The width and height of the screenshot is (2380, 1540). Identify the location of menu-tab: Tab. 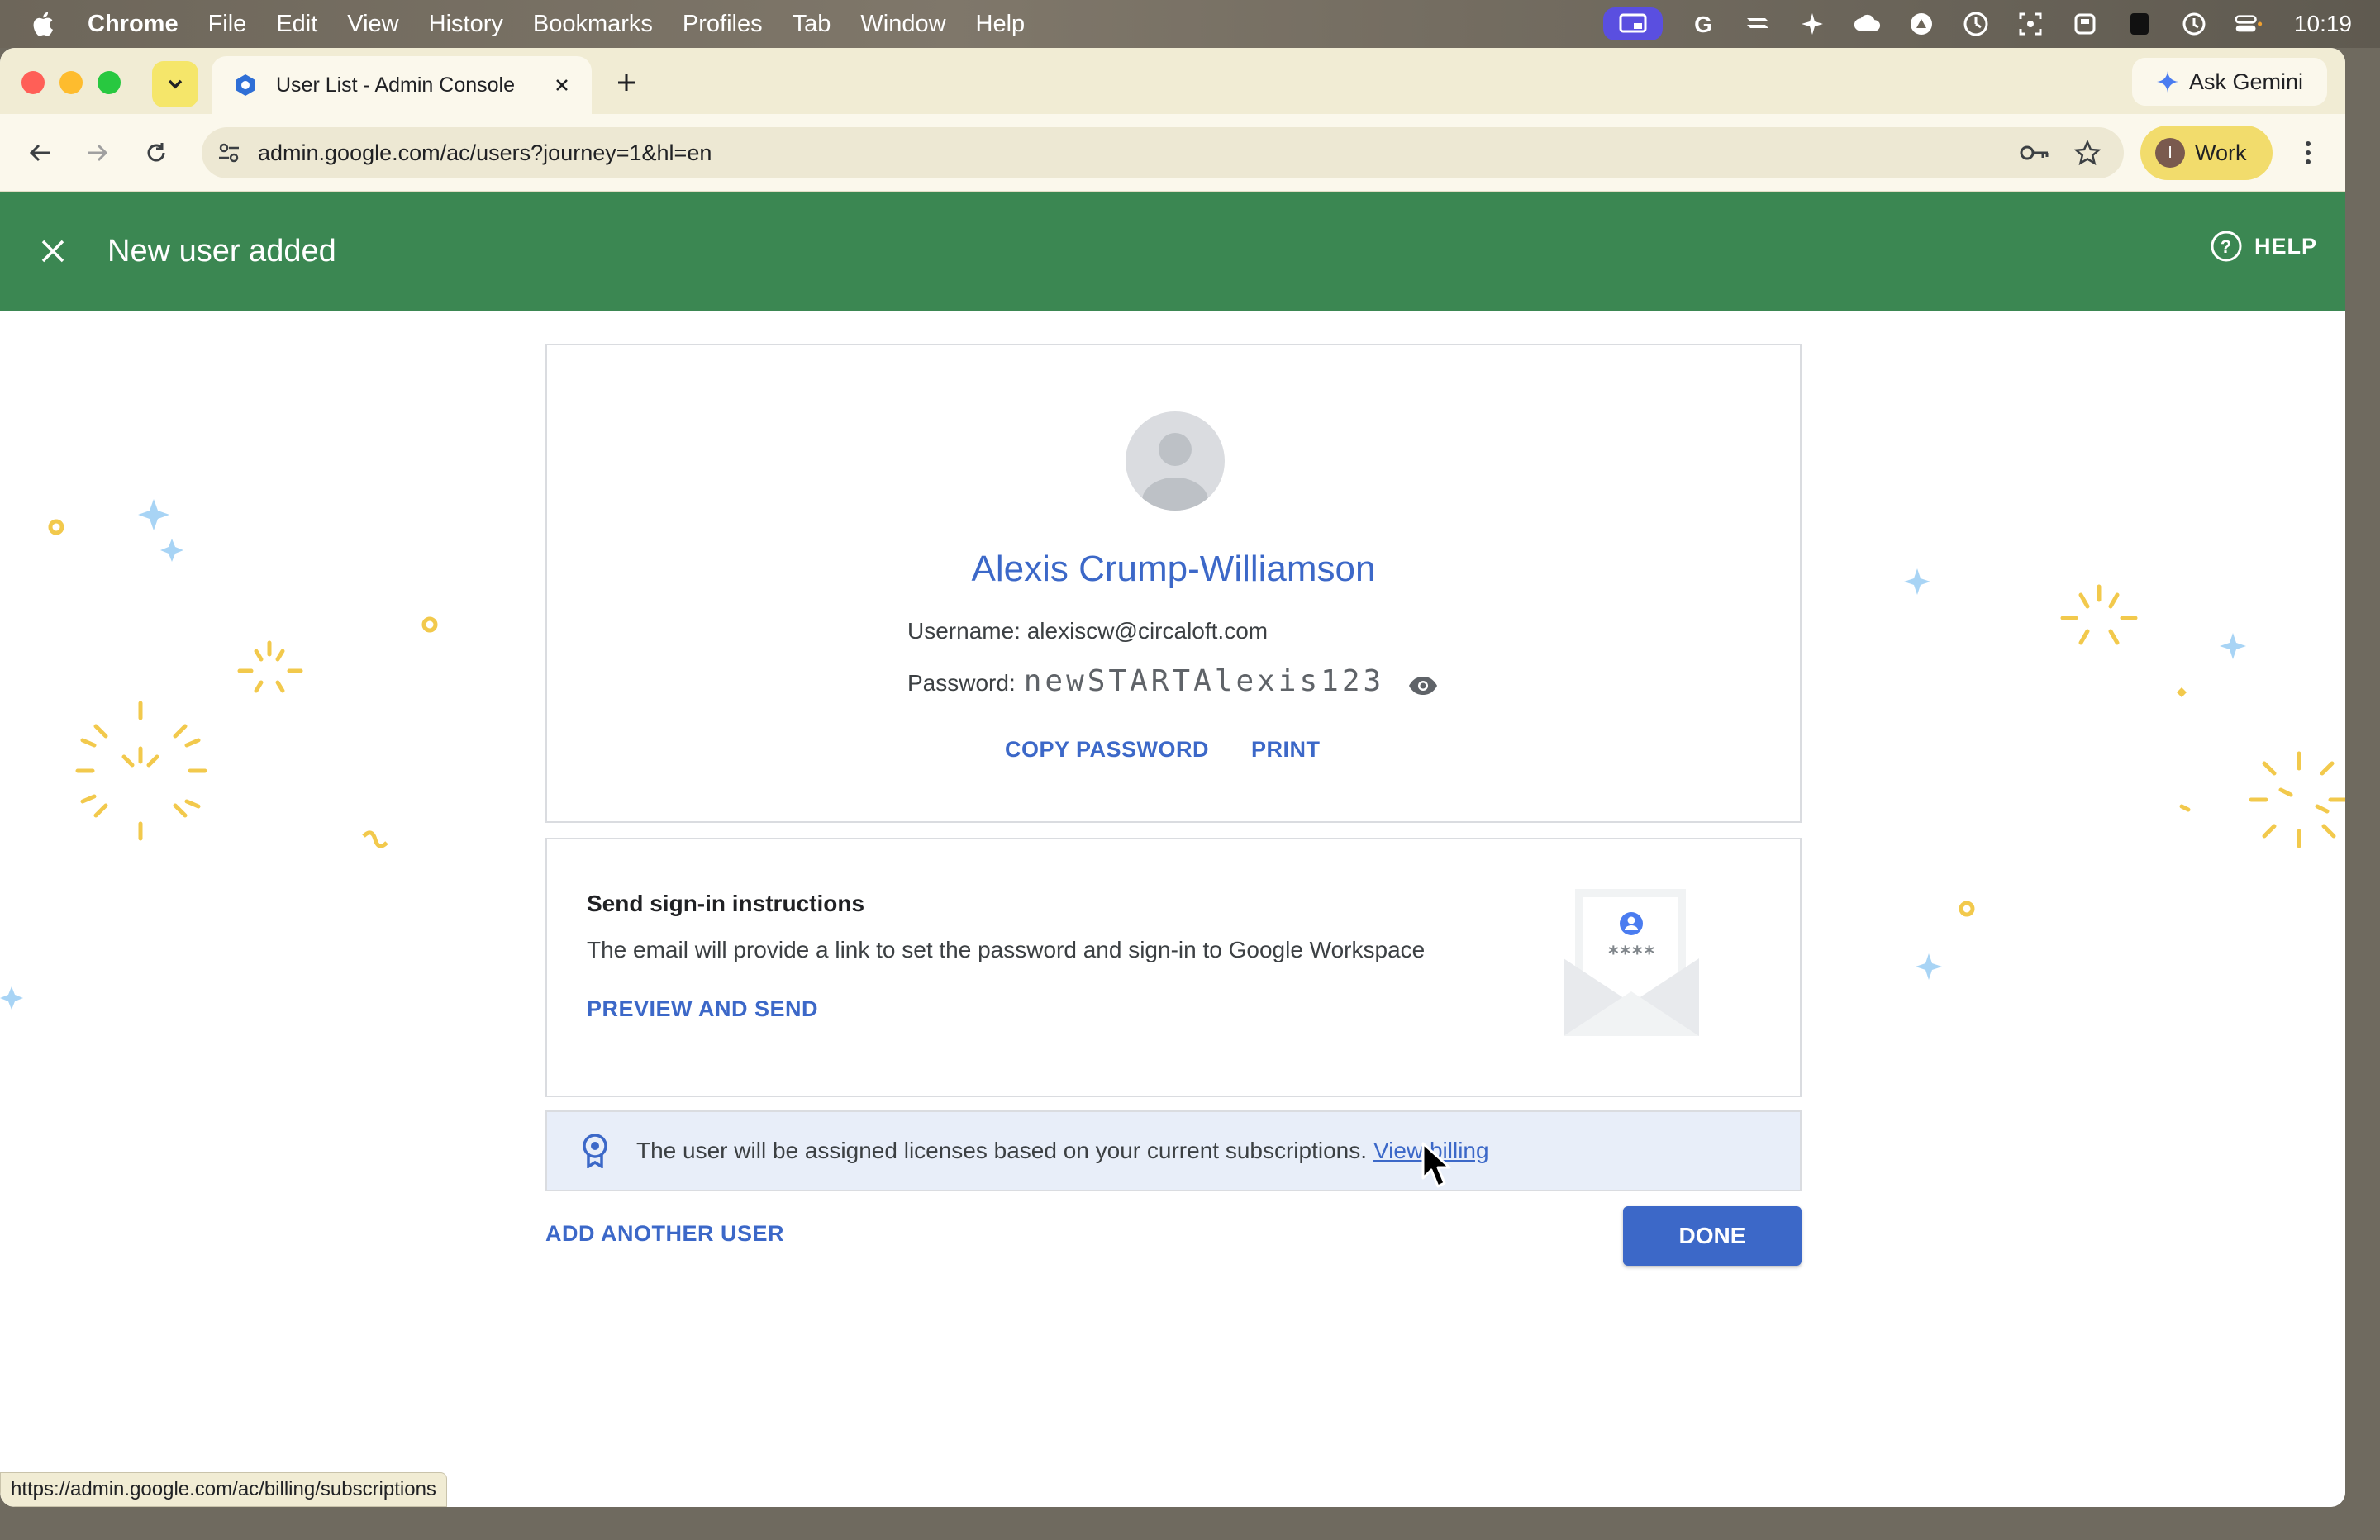
(812, 24).